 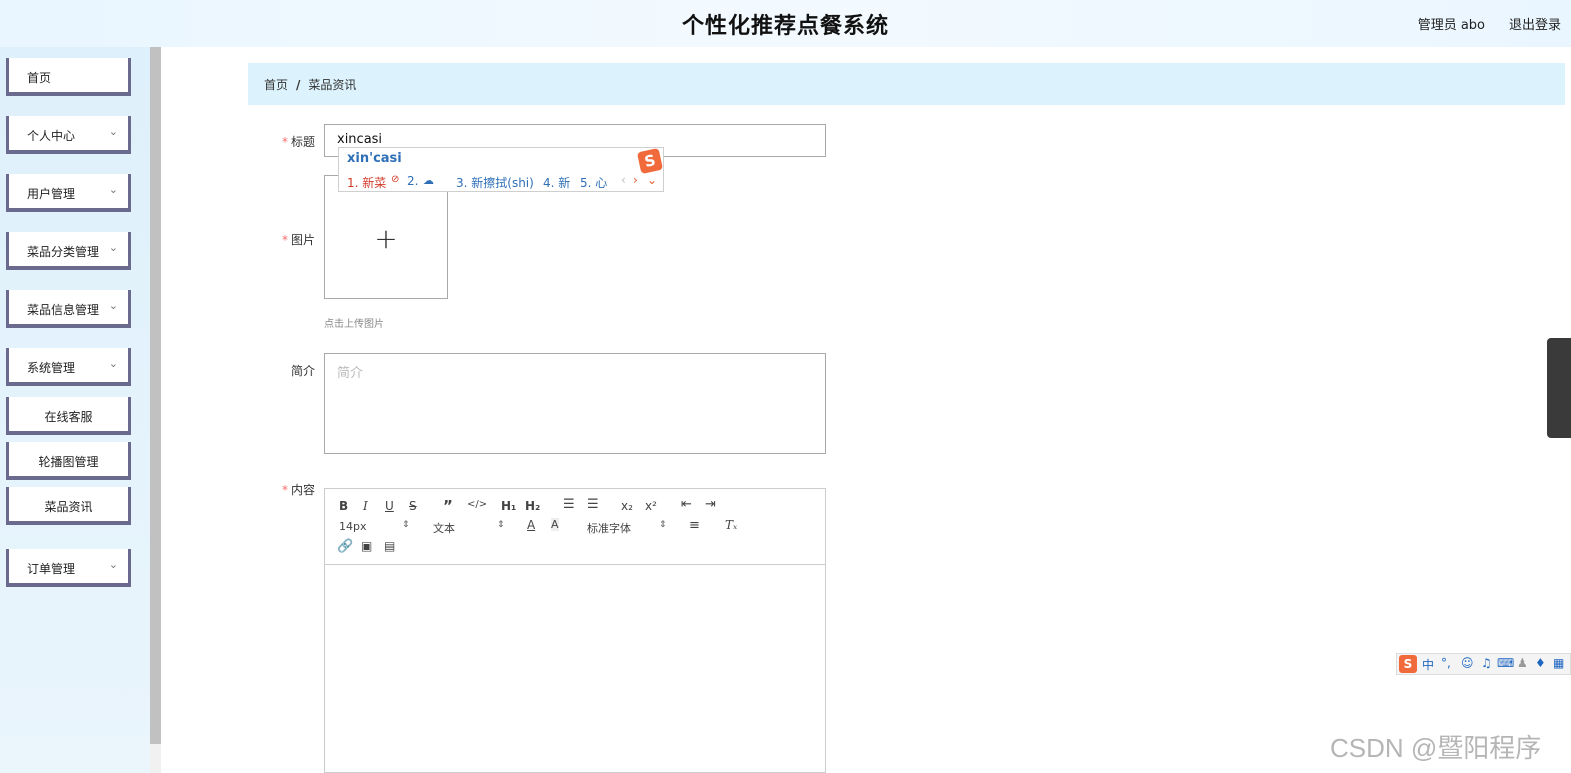 I want to click on microphone-icon: ♫, so click(x=1486, y=663).